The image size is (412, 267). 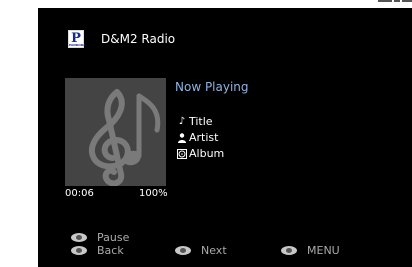 I want to click on pause-button: Pause, so click(x=100, y=237).